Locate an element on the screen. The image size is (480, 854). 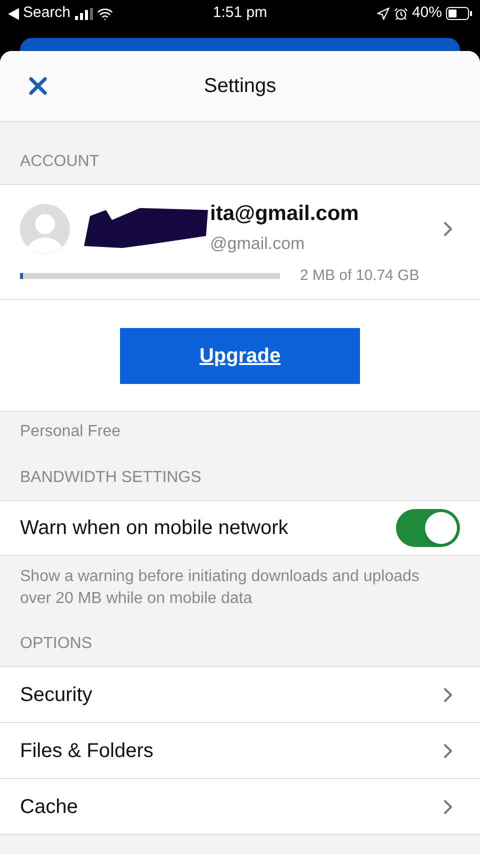
clock-time: 1:51 pm is located at coordinates (240, 13).